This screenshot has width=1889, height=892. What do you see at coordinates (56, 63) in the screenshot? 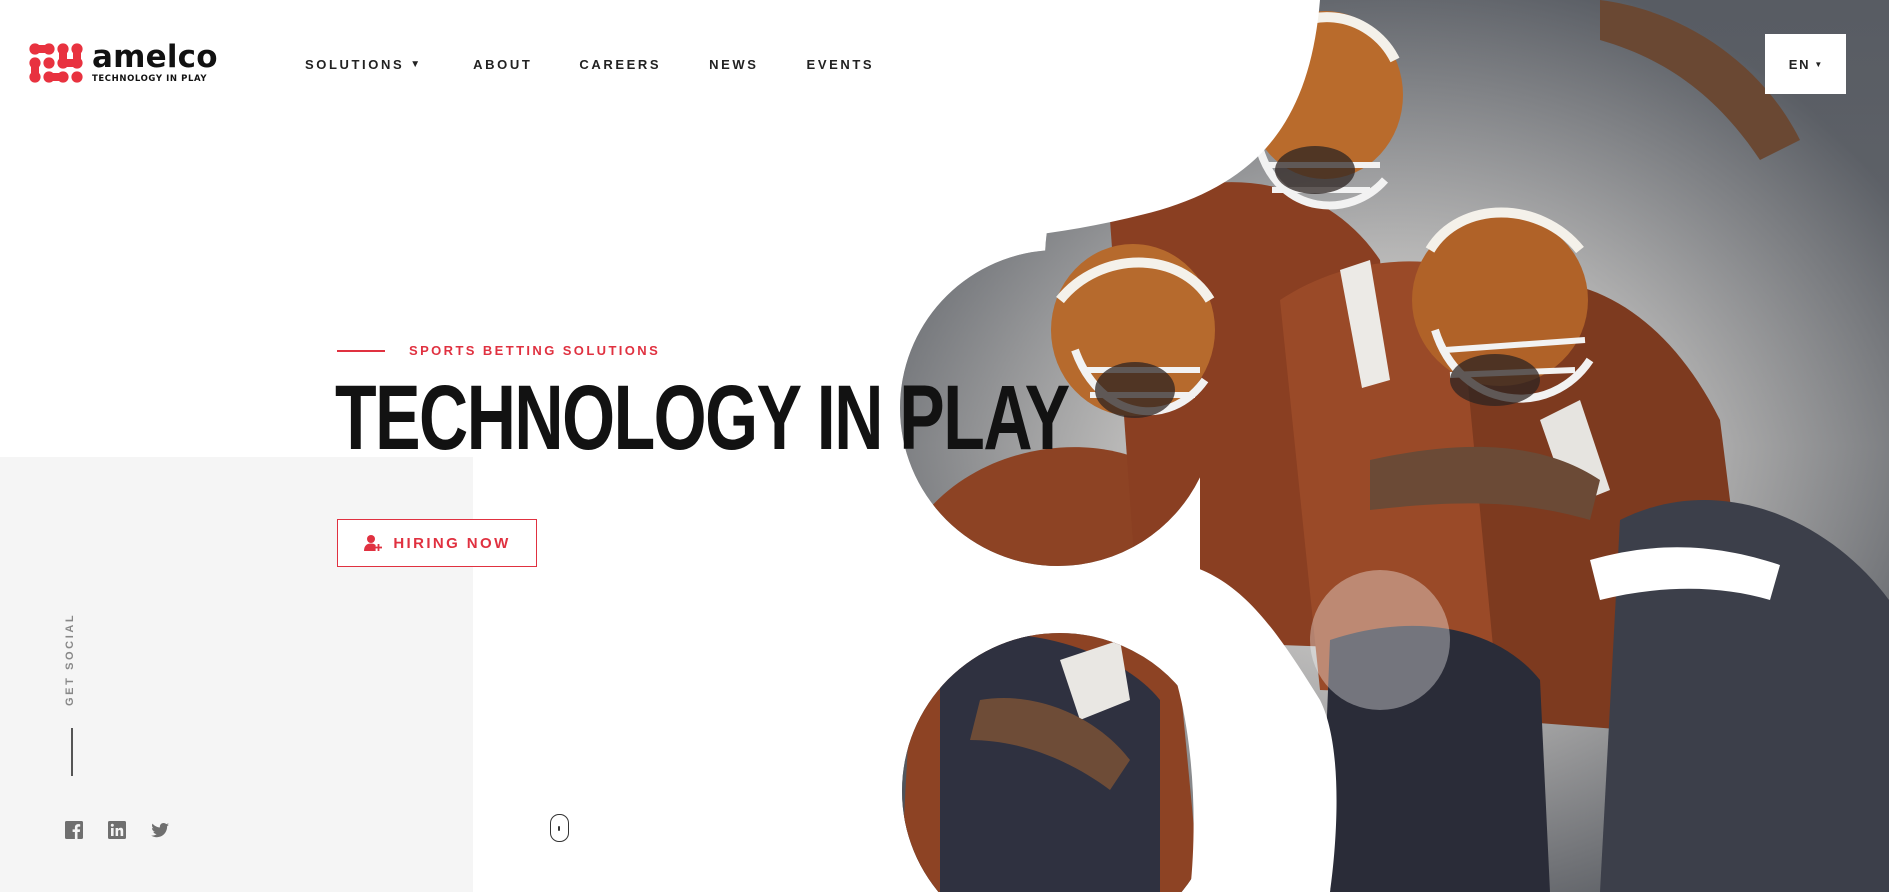
I see `amelco-logo-icon` at bounding box center [56, 63].